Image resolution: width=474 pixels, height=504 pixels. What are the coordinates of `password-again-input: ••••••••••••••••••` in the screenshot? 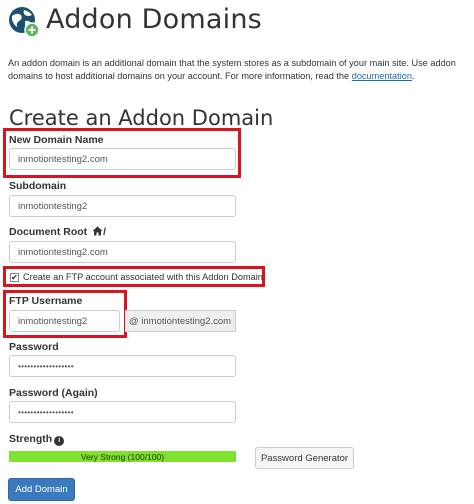 It's located at (122, 412).